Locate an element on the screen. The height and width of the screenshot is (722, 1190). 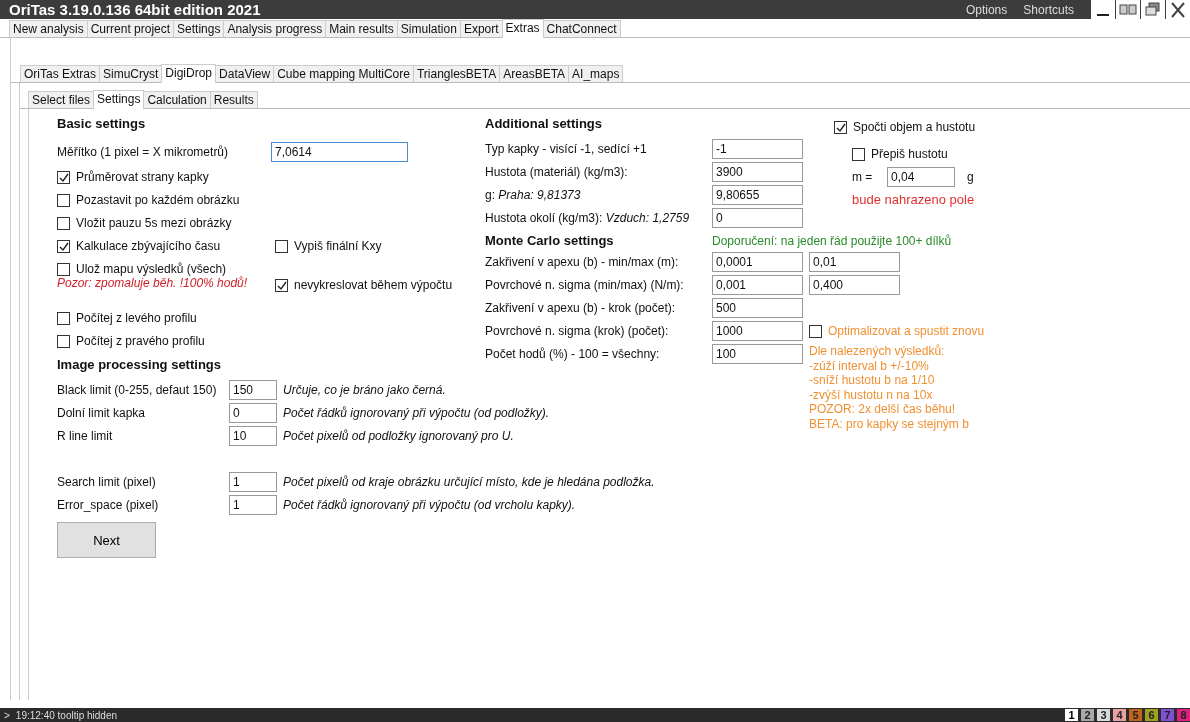
tab: Export is located at coordinates (481, 28).